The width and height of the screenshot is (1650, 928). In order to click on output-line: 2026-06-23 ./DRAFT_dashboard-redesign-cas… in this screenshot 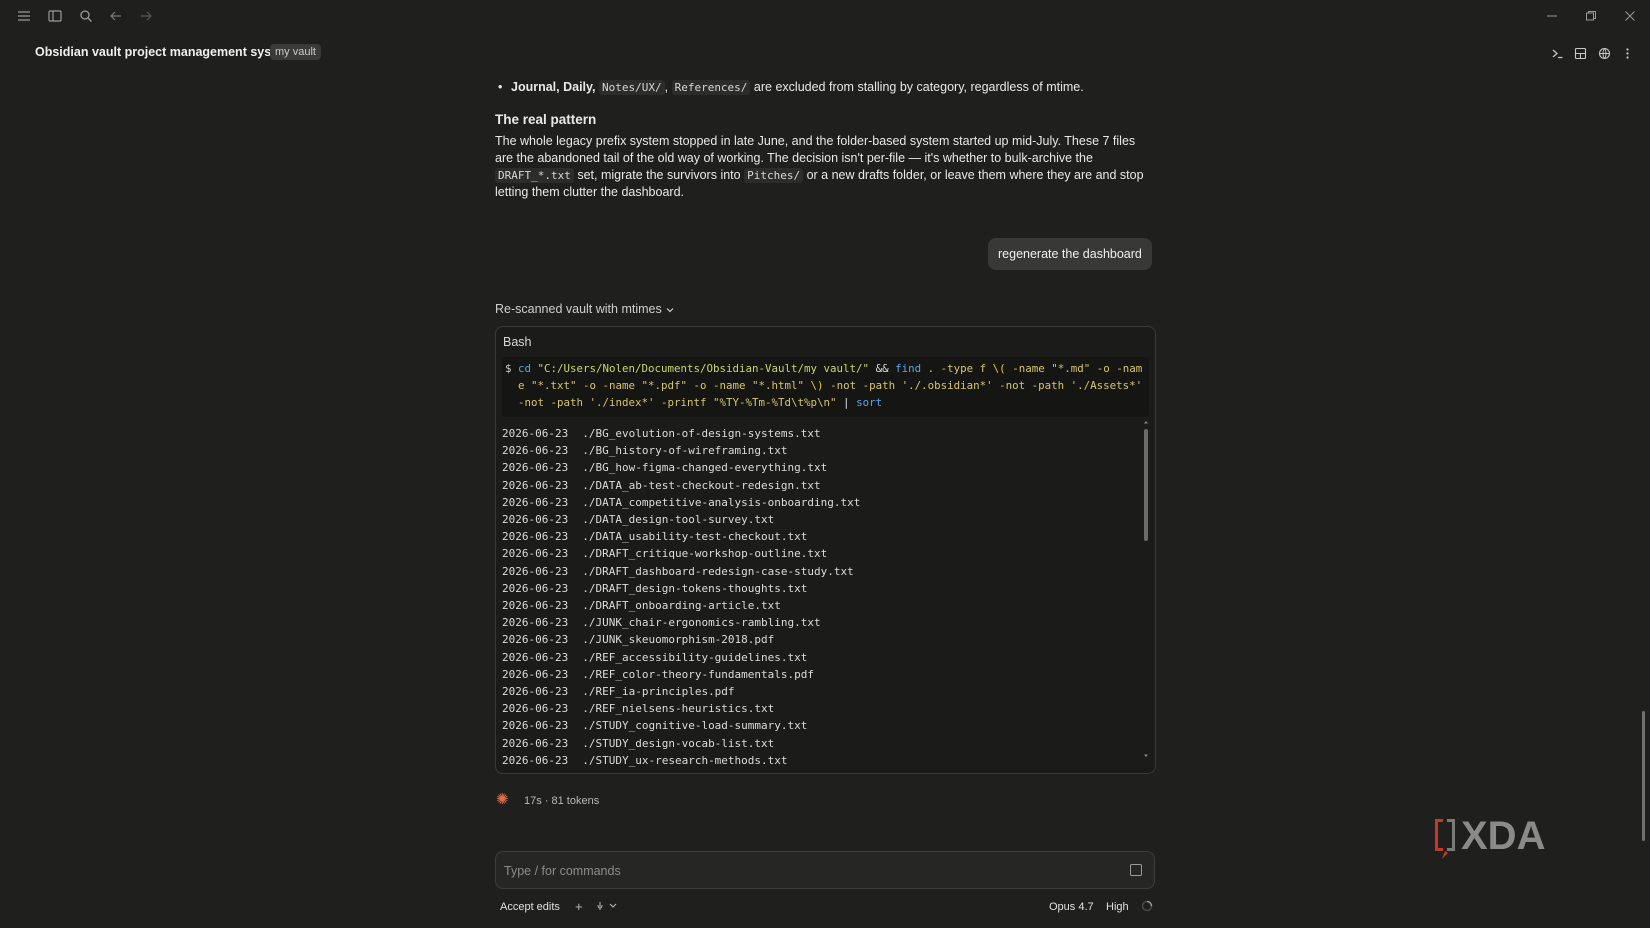, I will do `click(678, 571)`.